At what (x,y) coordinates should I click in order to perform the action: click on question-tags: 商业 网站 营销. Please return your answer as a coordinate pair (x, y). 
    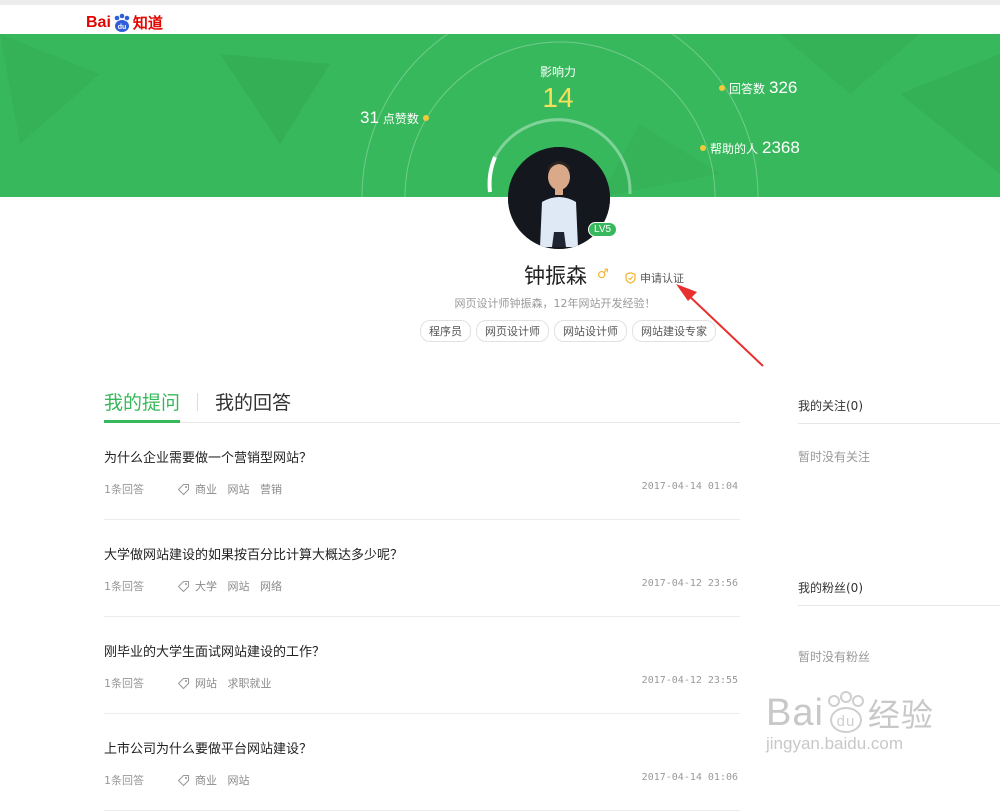
    Looking at the image, I should click on (242, 489).